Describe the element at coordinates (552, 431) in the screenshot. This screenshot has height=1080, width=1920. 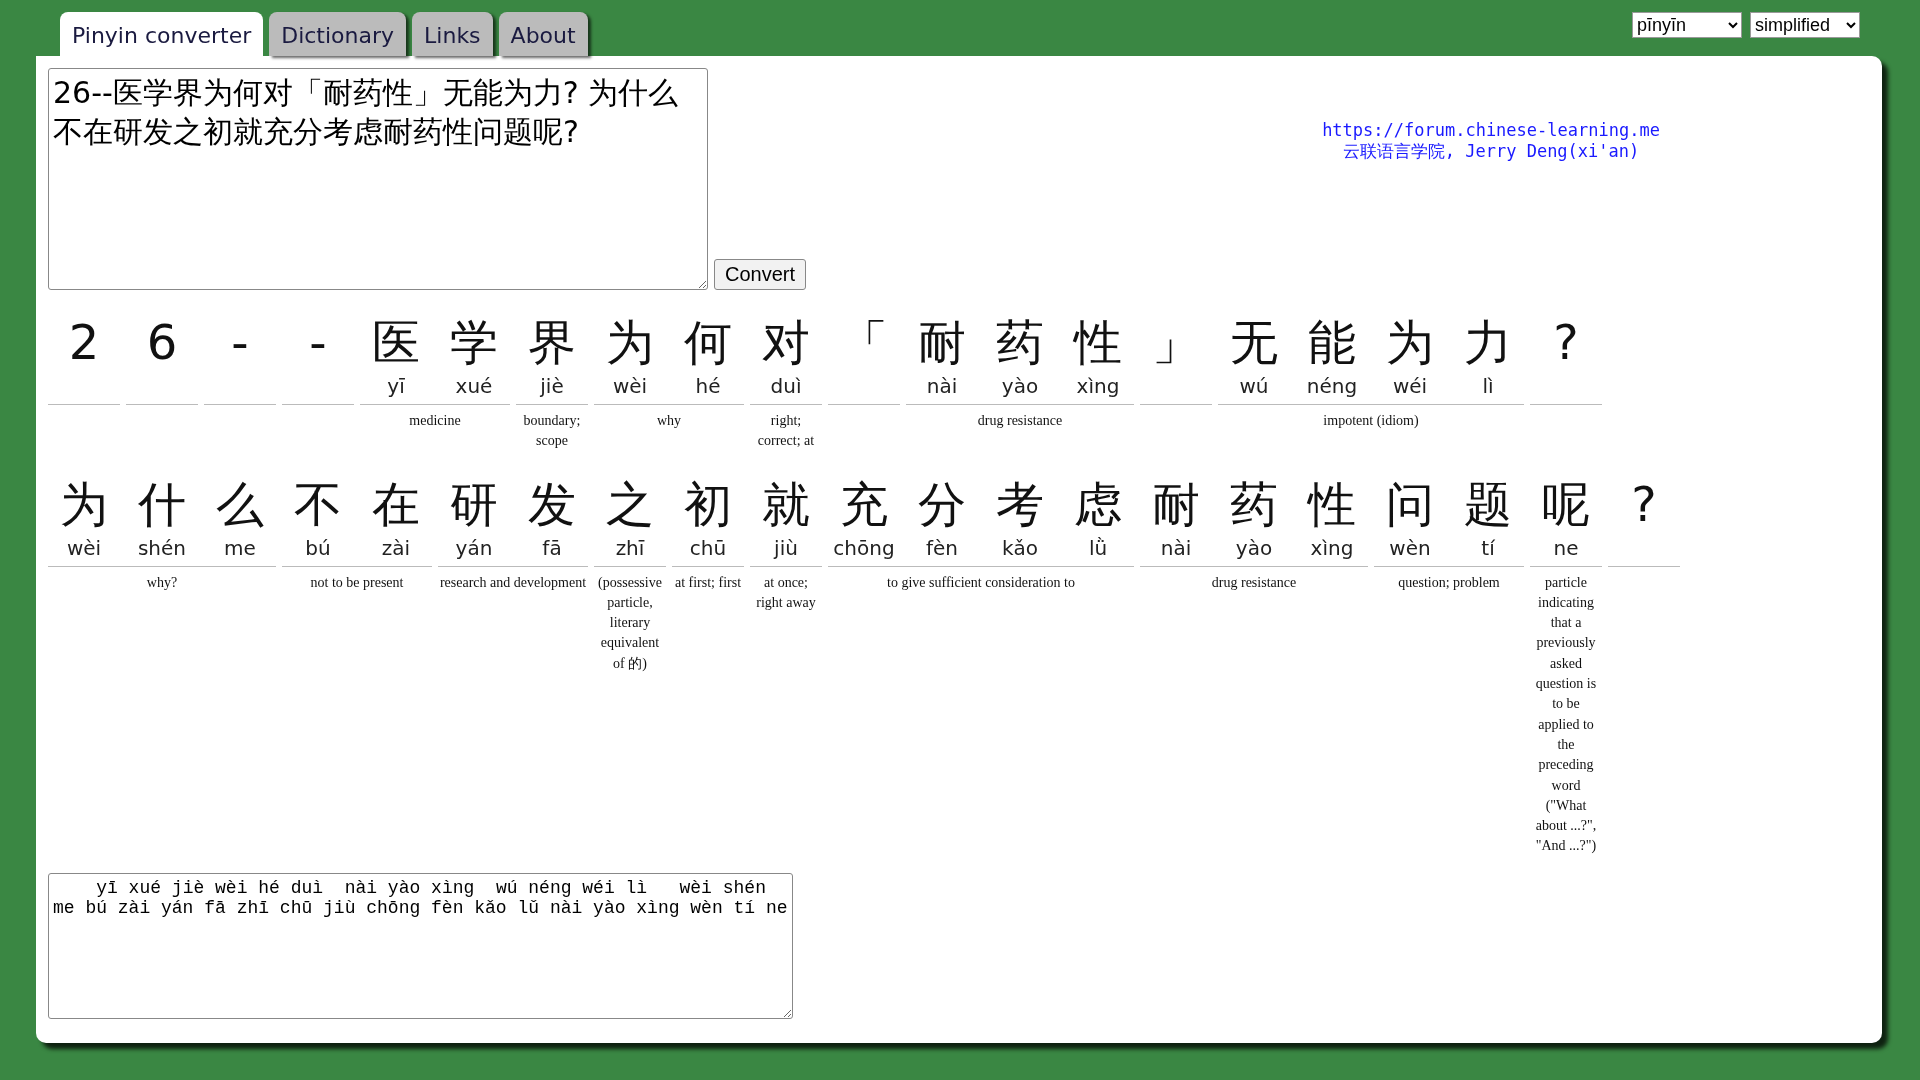
I see `word-definition: boundary; scope` at that location.